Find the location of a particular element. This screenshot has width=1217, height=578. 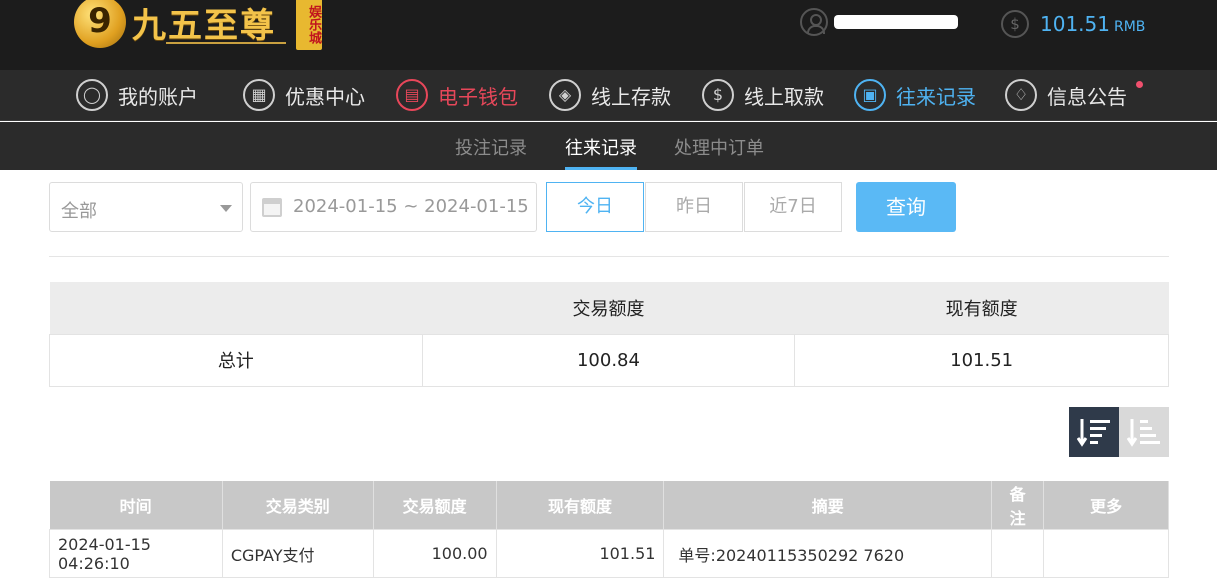

wallet-icon: ▤ is located at coordinates (412, 95).